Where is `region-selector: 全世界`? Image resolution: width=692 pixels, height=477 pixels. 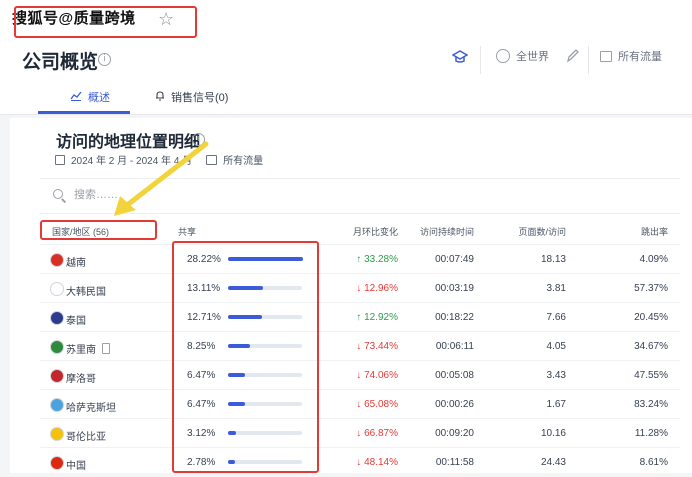 region-selector: 全世界 is located at coordinates (522, 56).